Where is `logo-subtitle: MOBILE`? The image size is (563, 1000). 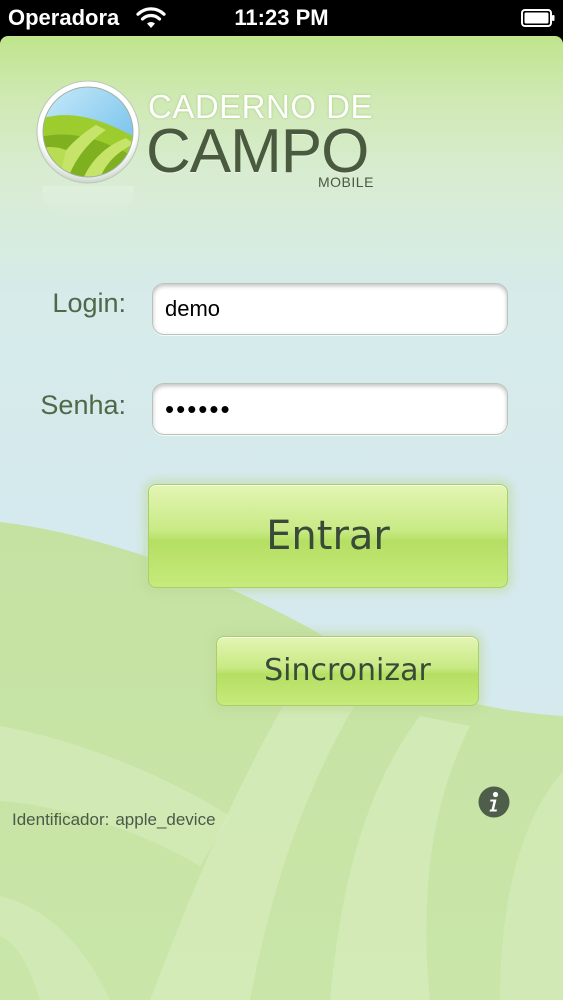
logo-subtitle: MOBILE is located at coordinates (346, 182).